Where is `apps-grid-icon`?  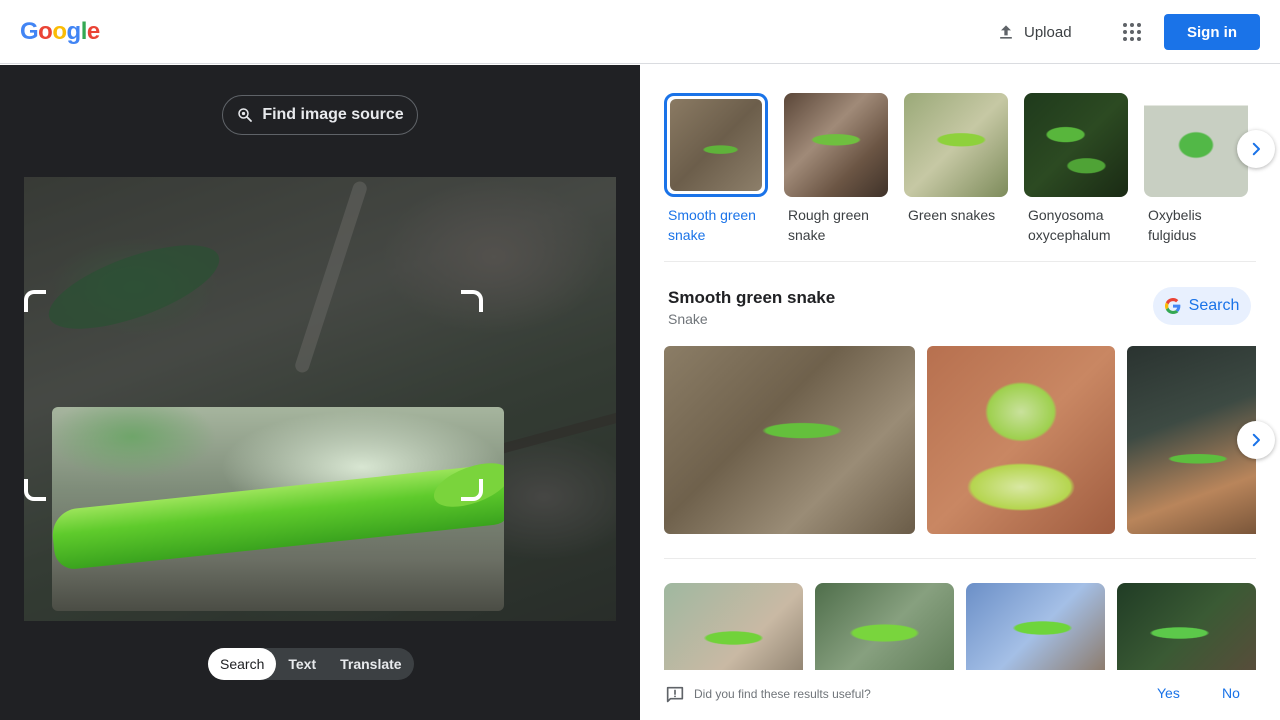
apps-grid-icon is located at coordinates (1132, 32).